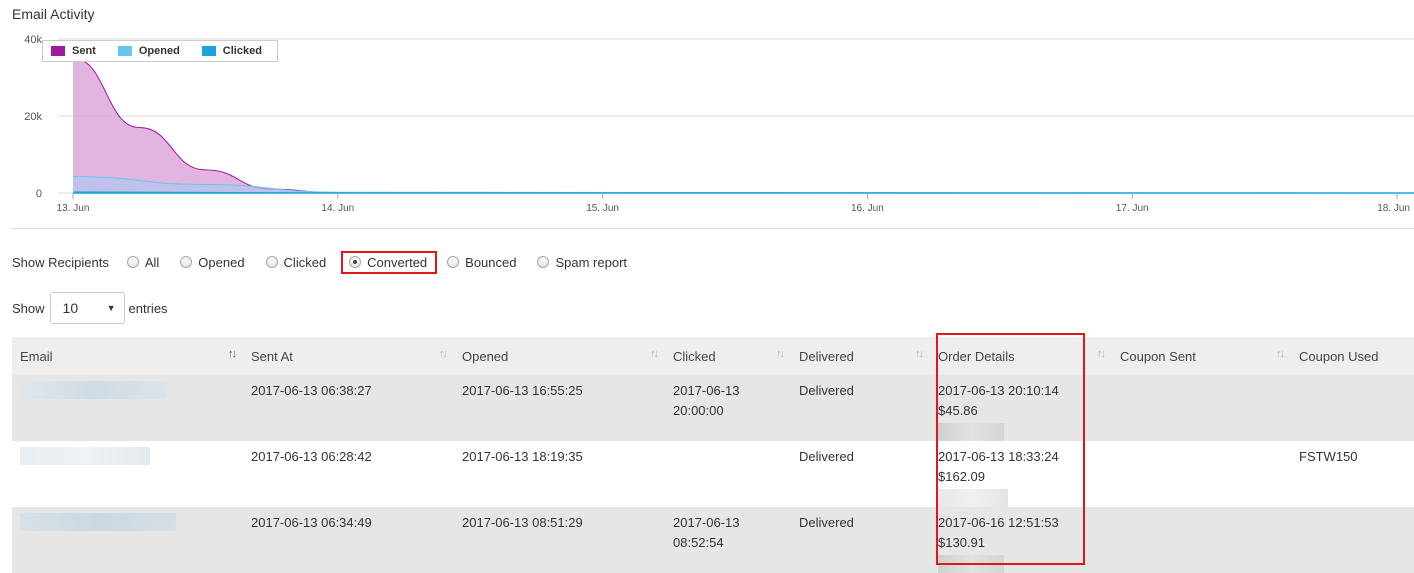  Describe the element at coordinates (485, 356) in the screenshot. I see `column-label-opened: Opened` at that location.